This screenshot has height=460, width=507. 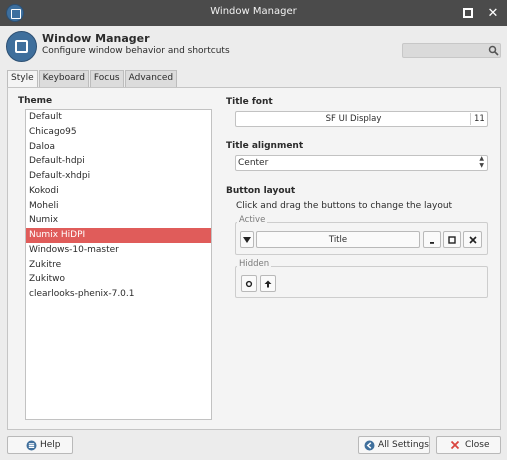 What do you see at coordinates (403, 445) in the screenshot?
I see `all-settings-label: All Settings` at bounding box center [403, 445].